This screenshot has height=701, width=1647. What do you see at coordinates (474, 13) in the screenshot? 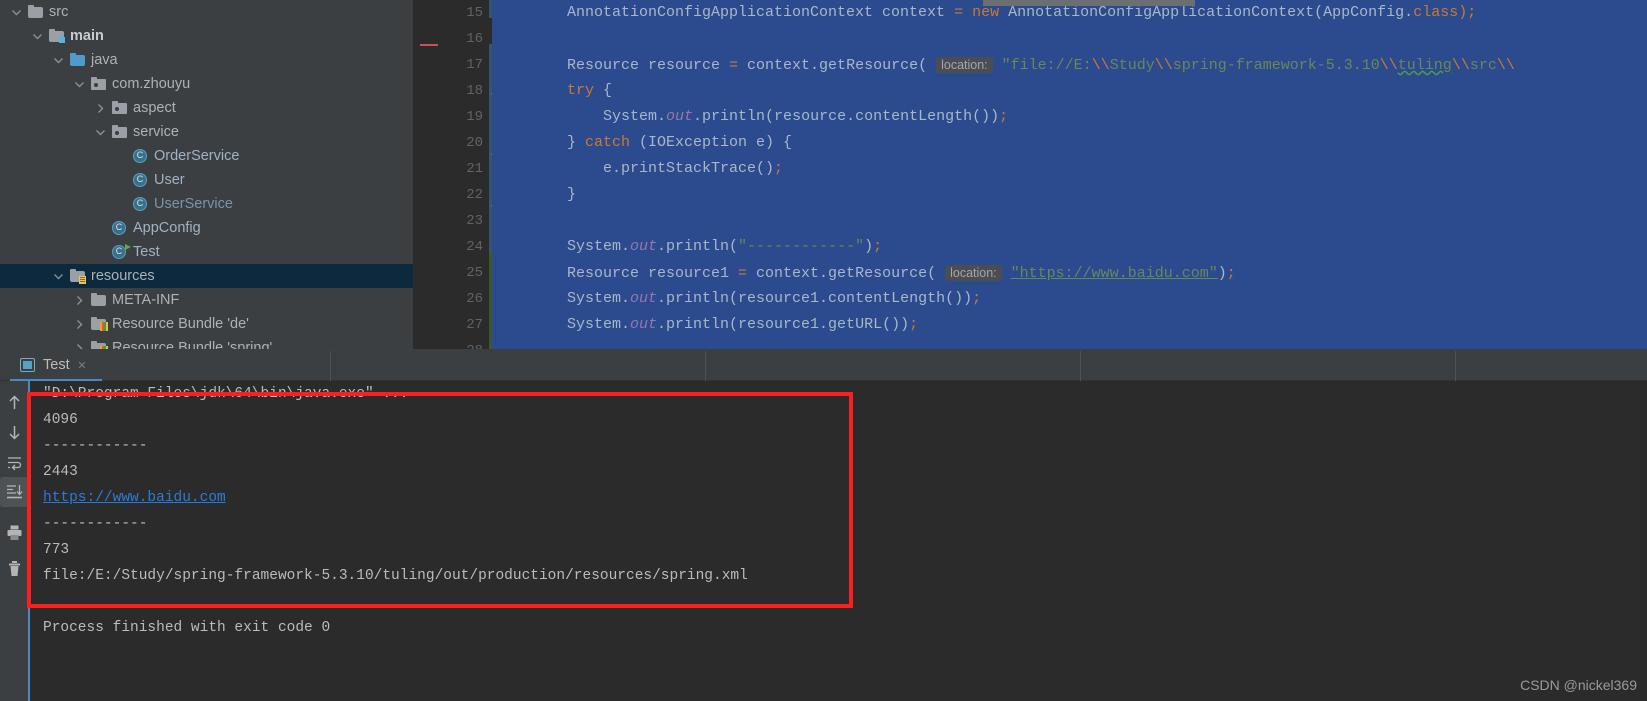
I see `line-number: 15` at bounding box center [474, 13].